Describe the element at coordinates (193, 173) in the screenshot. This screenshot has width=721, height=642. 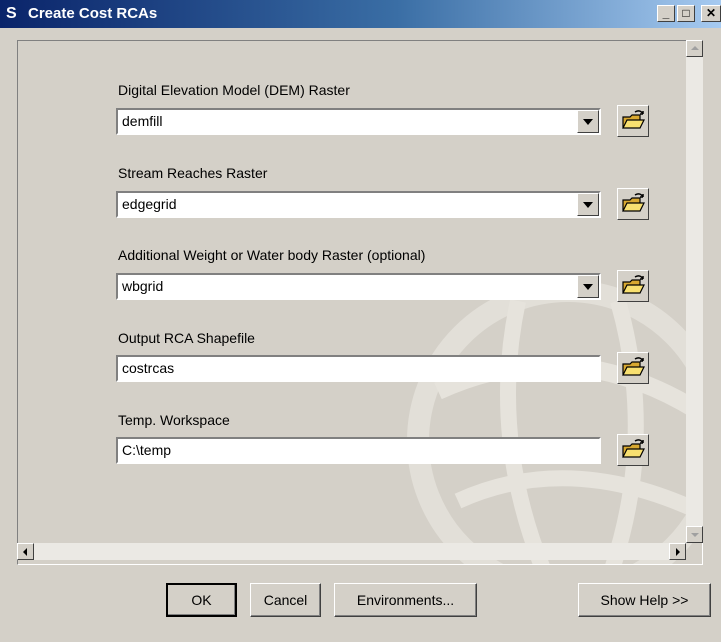
I see `stream-reaches-label: Stream Reaches Raster` at that location.